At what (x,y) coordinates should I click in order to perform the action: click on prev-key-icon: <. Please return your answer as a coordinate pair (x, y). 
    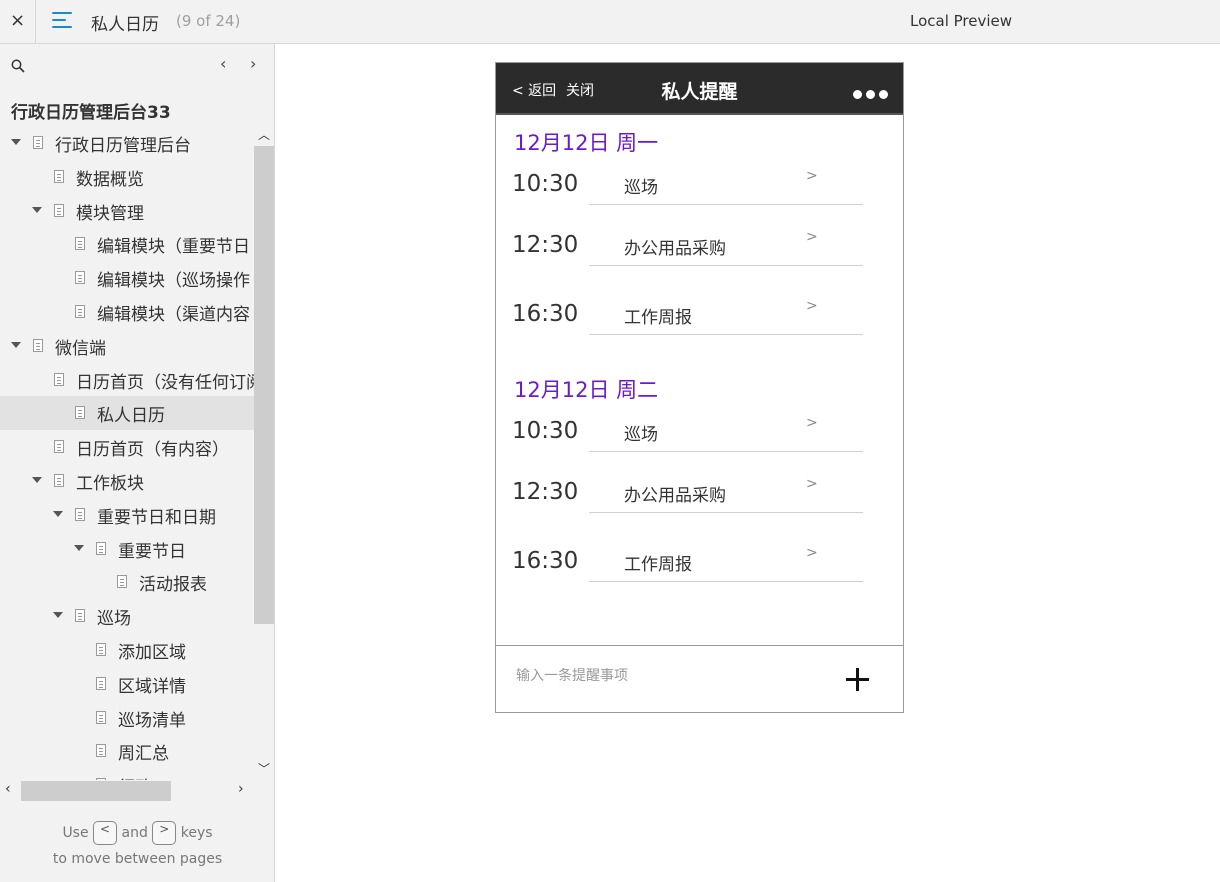
    Looking at the image, I should click on (105, 833).